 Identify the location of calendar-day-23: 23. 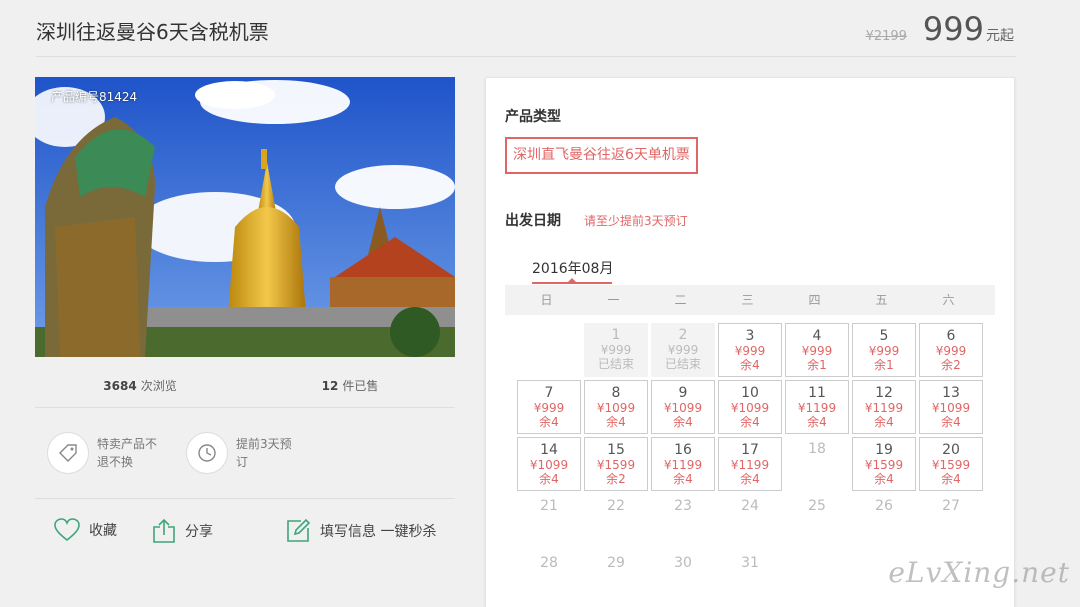
(683, 521).